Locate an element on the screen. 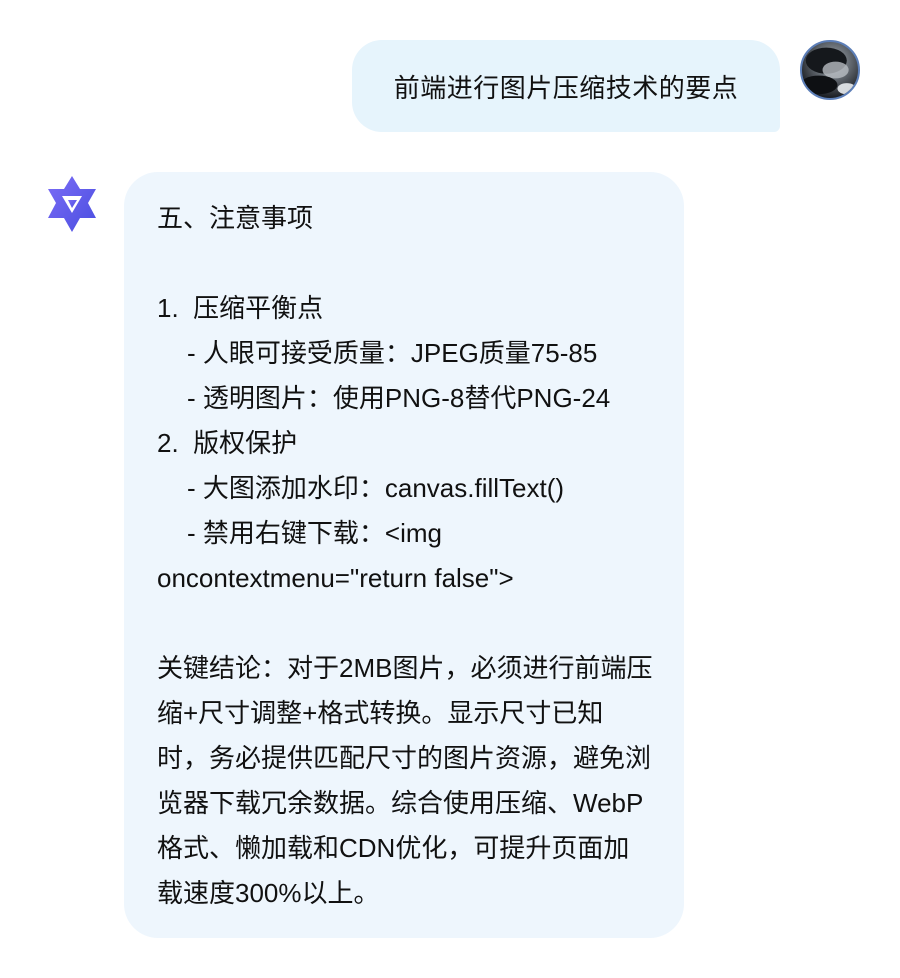 The height and width of the screenshot is (978, 900). list-subitem-continuation: oncontextmenu="return false"> is located at coordinates (335, 578).